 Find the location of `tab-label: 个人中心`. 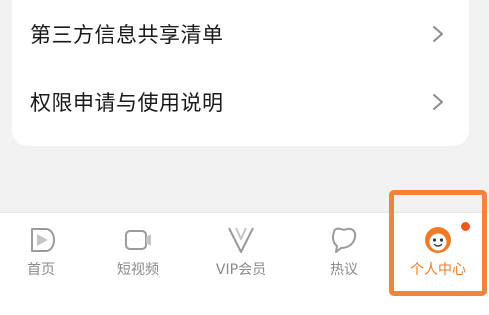

tab-label: 个人中心 is located at coordinates (438, 270).